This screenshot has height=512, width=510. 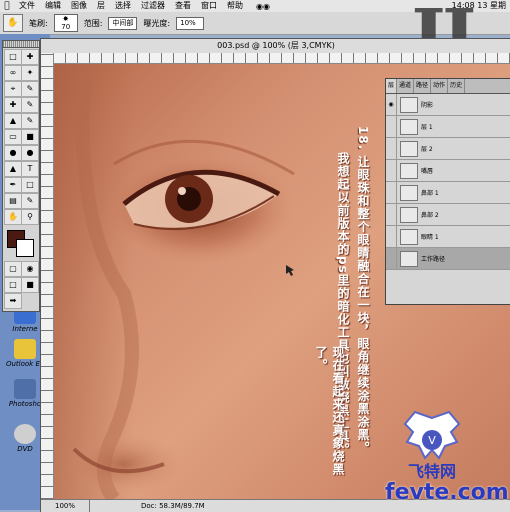 What do you see at coordinates (25, 248) in the screenshot?
I see `background-color-swatch` at bounding box center [25, 248].